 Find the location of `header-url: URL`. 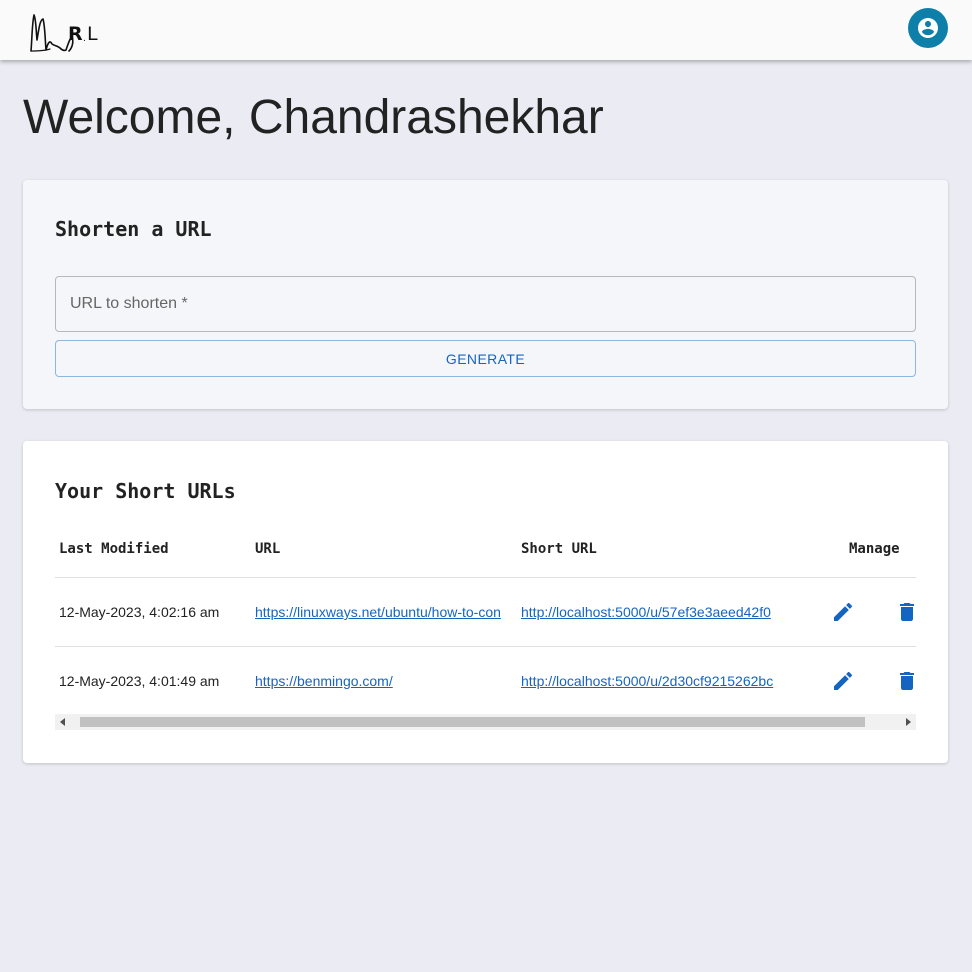

header-url: URL is located at coordinates (268, 549).